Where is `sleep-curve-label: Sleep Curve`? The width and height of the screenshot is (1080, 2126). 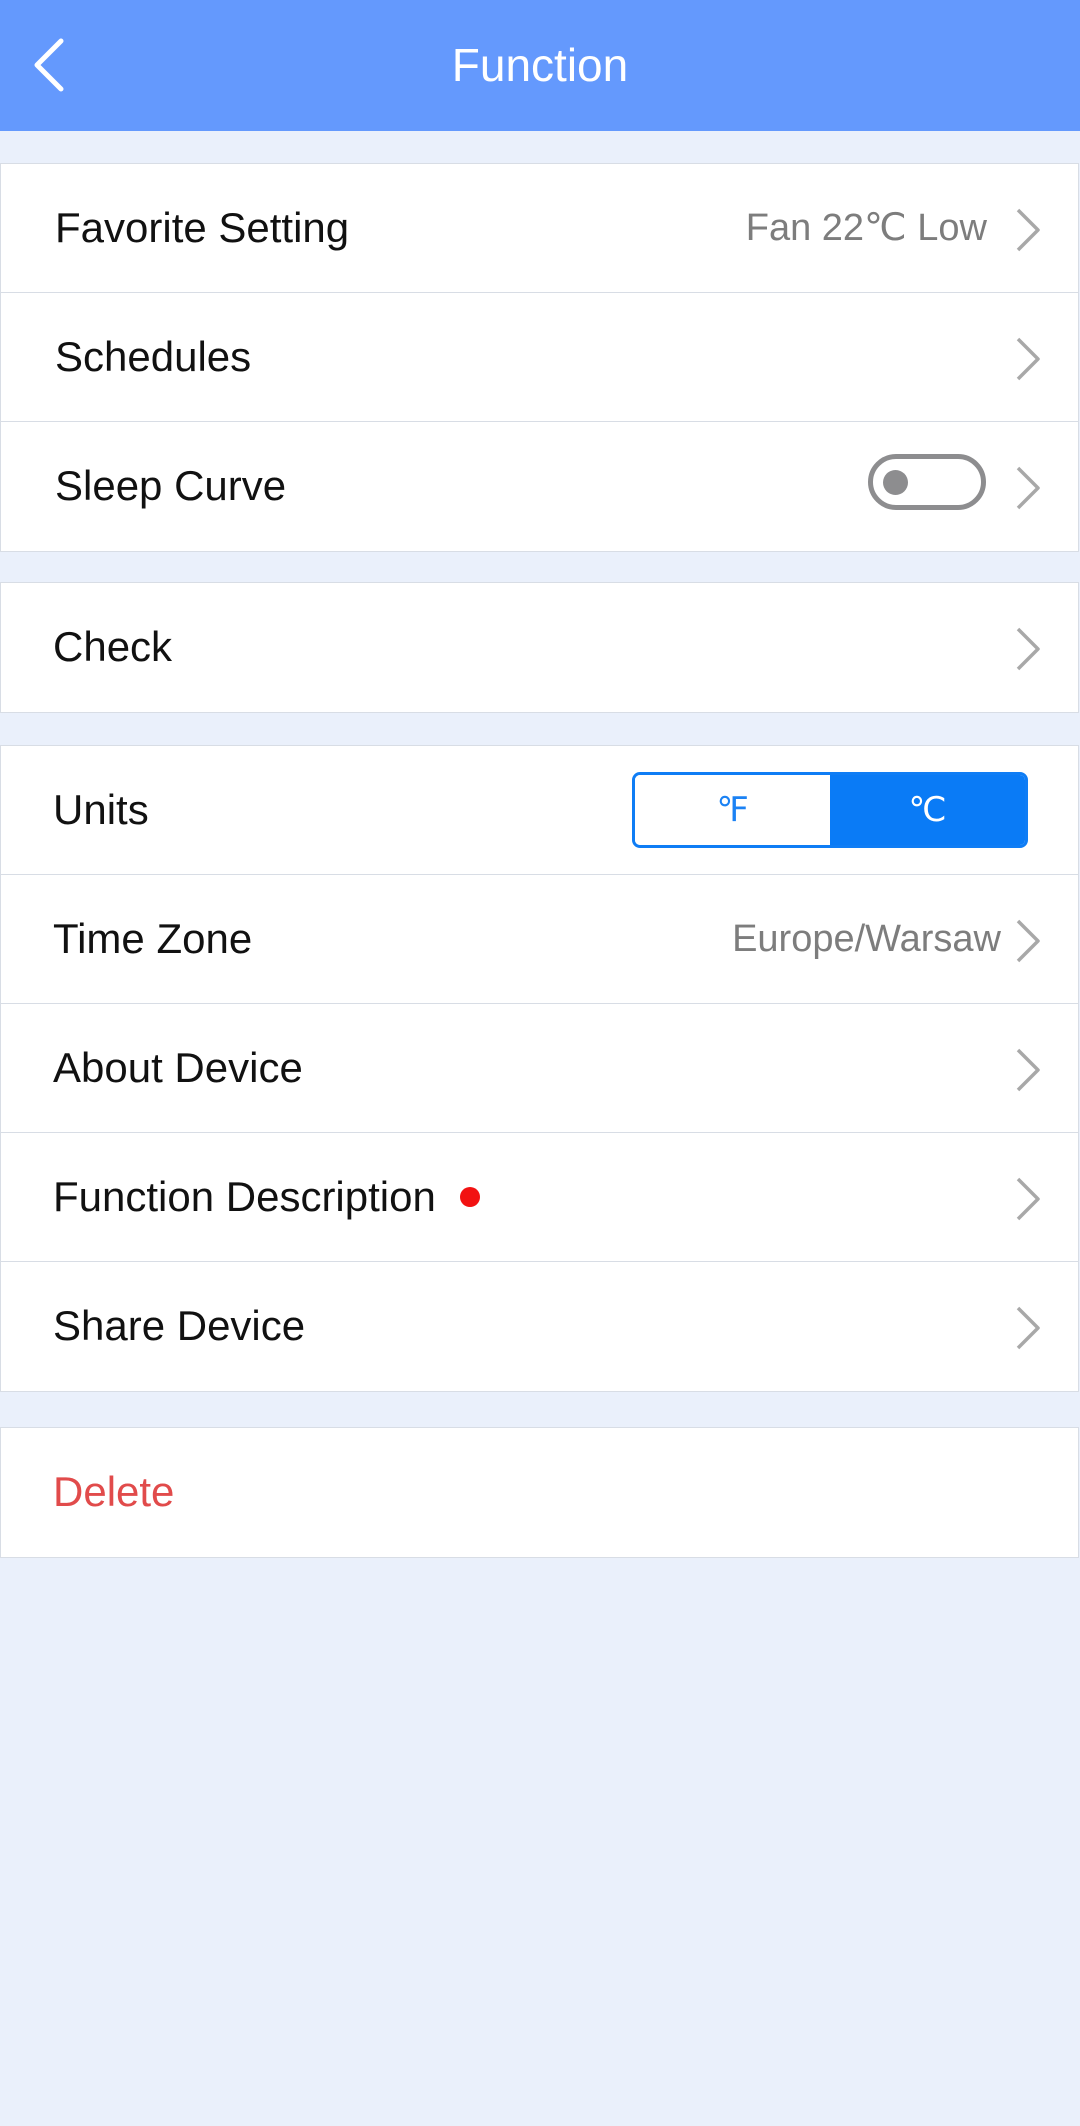 sleep-curve-label: Sleep Curve is located at coordinates (171, 485).